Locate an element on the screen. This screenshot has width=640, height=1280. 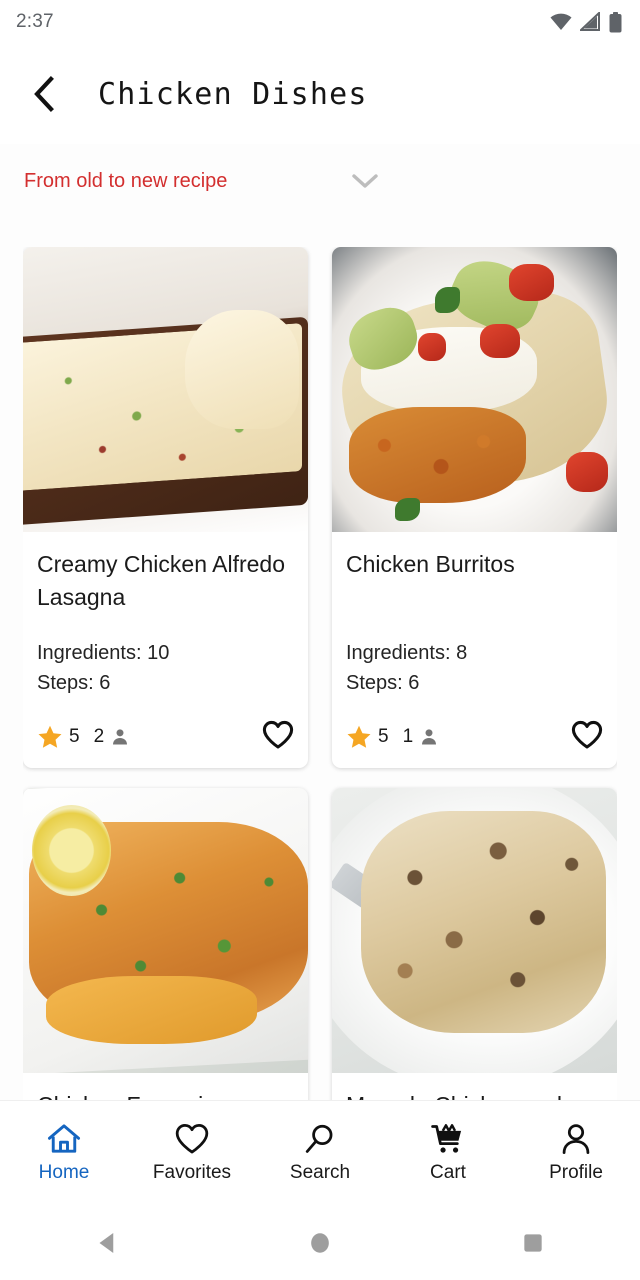
recipe-title: Chicken Burritos is located at coordinates (430, 564).